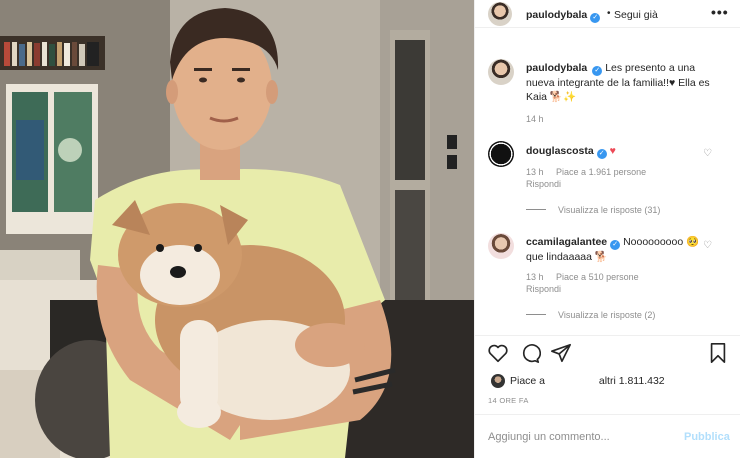 The width and height of the screenshot is (740, 458). What do you see at coordinates (500, 14) in the screenshot?
I see `author-avatar` at bounding box center [500, 14].